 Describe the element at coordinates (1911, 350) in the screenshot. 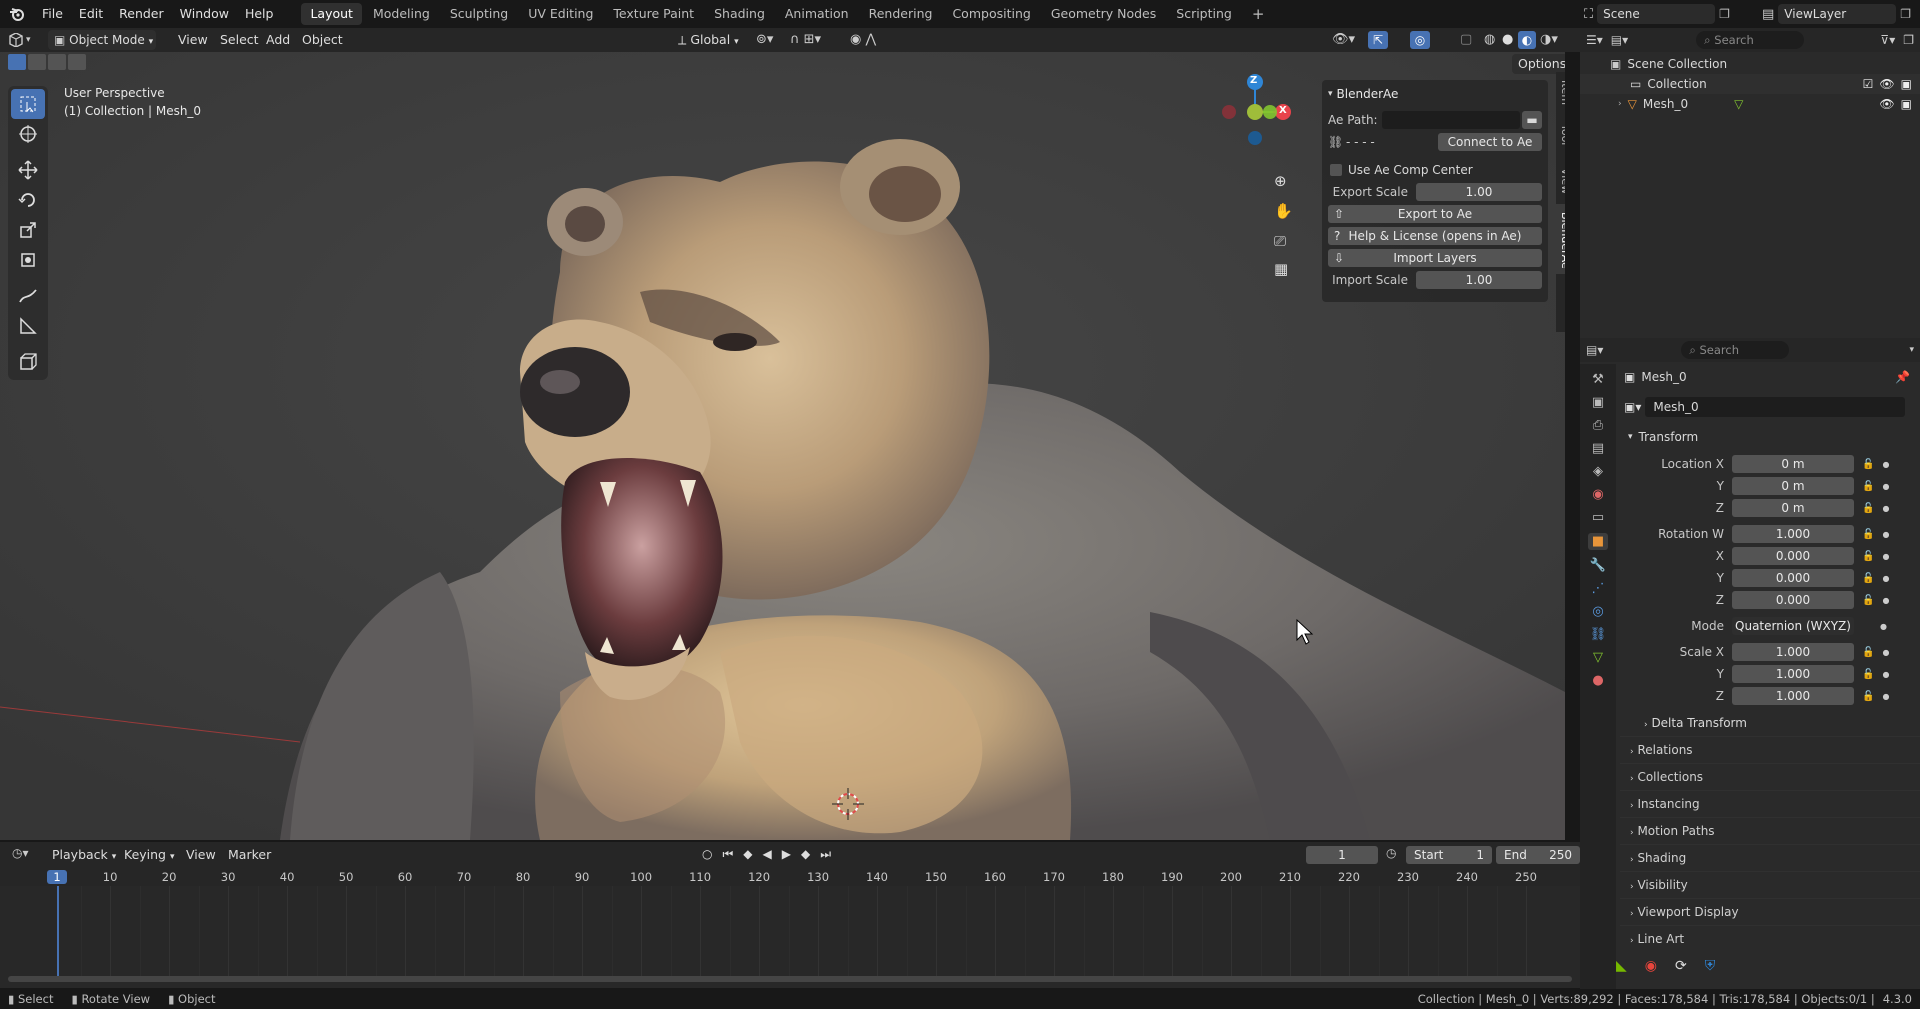

I see `options-chevron-icon: ▾` at that location.